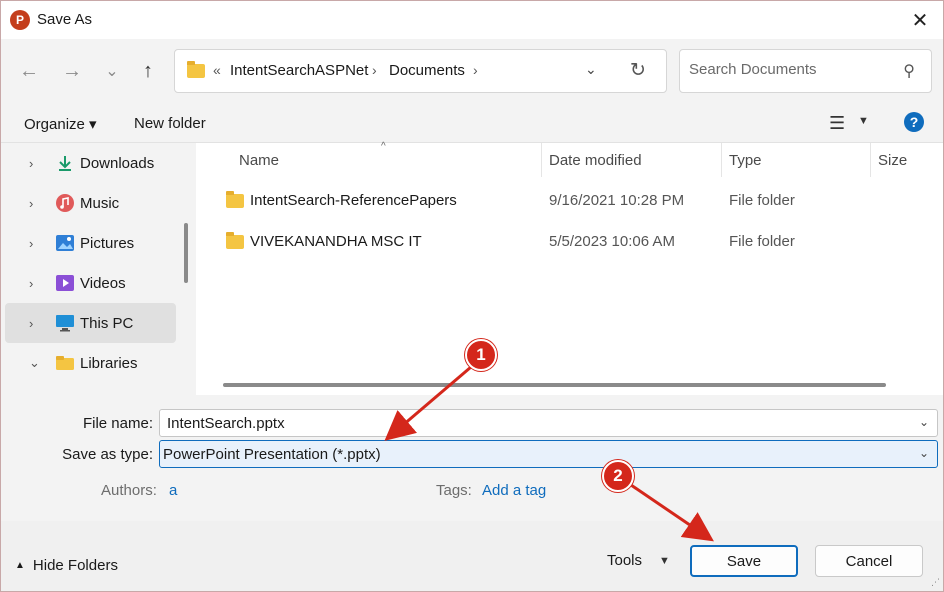 This screenshot has height=592, width=944. I want to click on horizontal-scrollbar, so click(554, 385).